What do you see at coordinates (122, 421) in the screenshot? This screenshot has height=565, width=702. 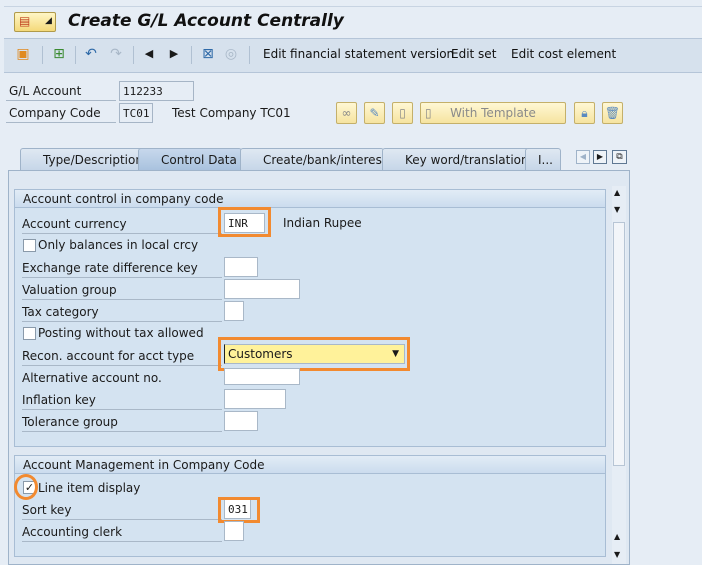 I see `tolerance-group-label: Tolerance group` at bounding box center [122, 421].